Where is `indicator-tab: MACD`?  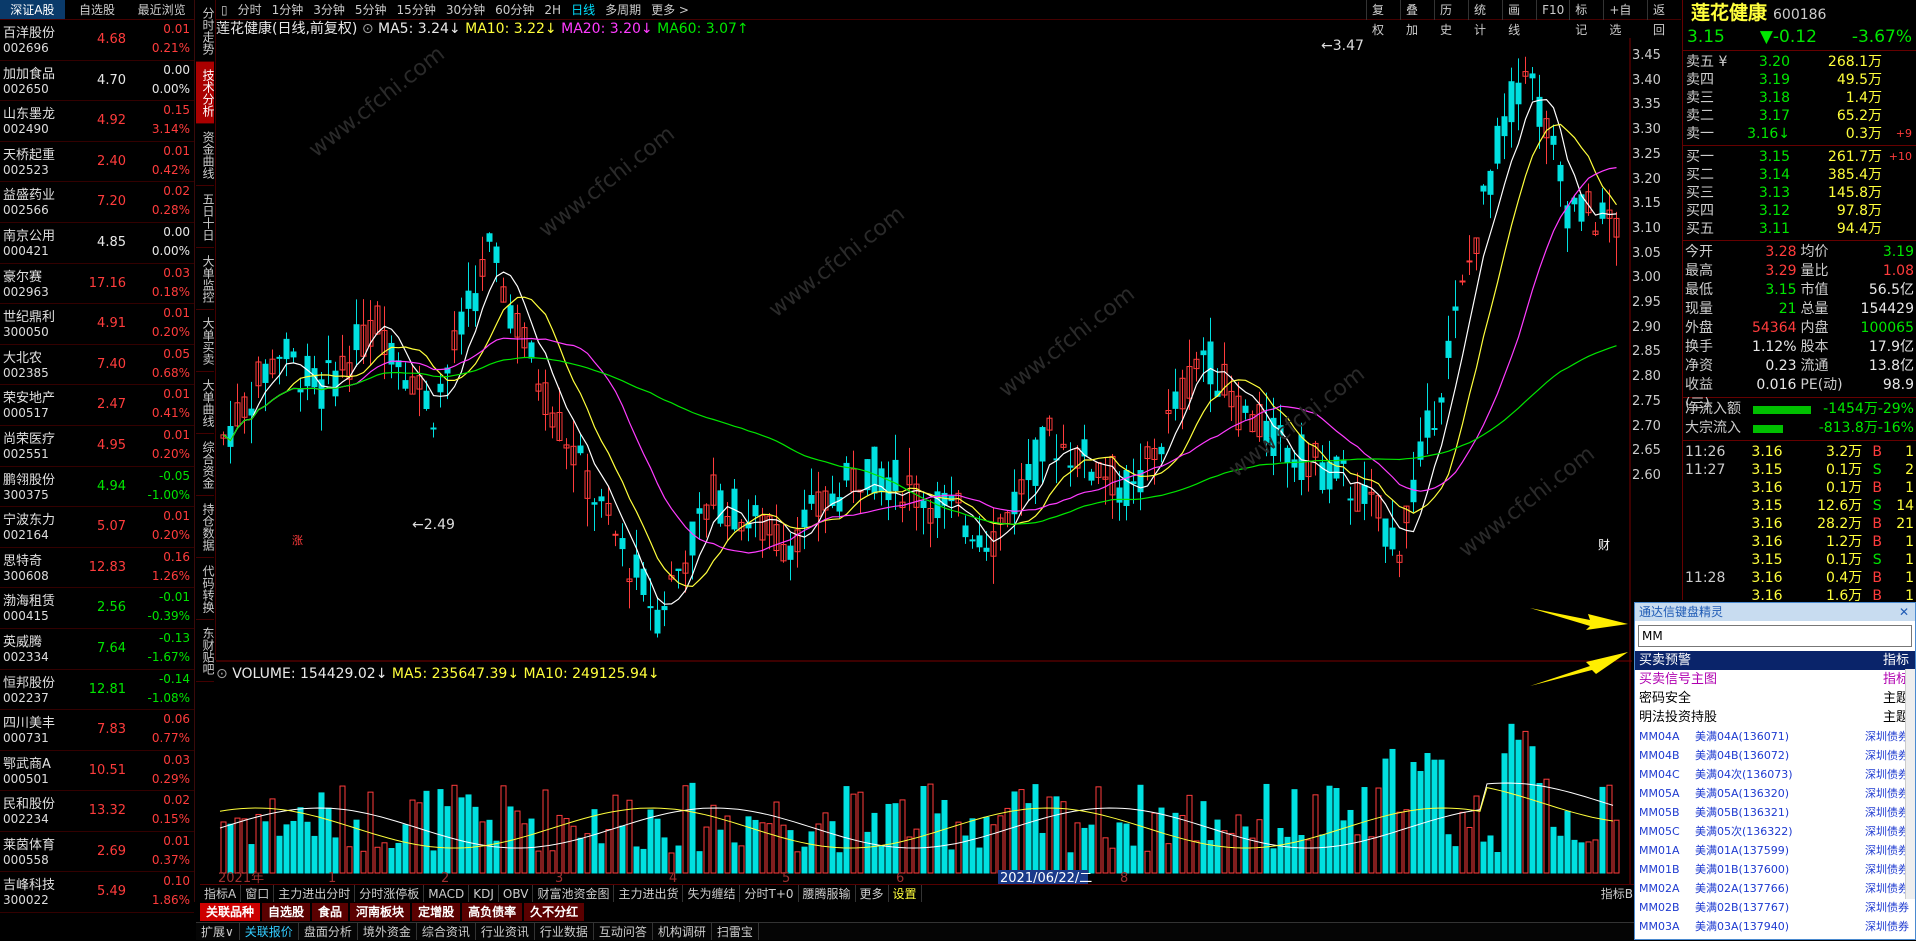 indicator-tab: MACD is located at coordinates (447, 893).